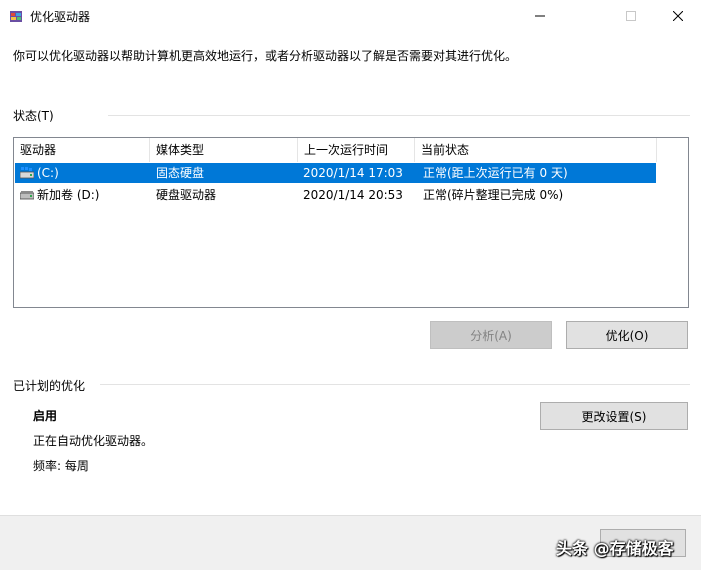 The height and width of the screenshot is (570, 701). Describe the element at coordinates (186, 195) in the screenshot. I see `media-type: 硬盘驱动器` at that location.